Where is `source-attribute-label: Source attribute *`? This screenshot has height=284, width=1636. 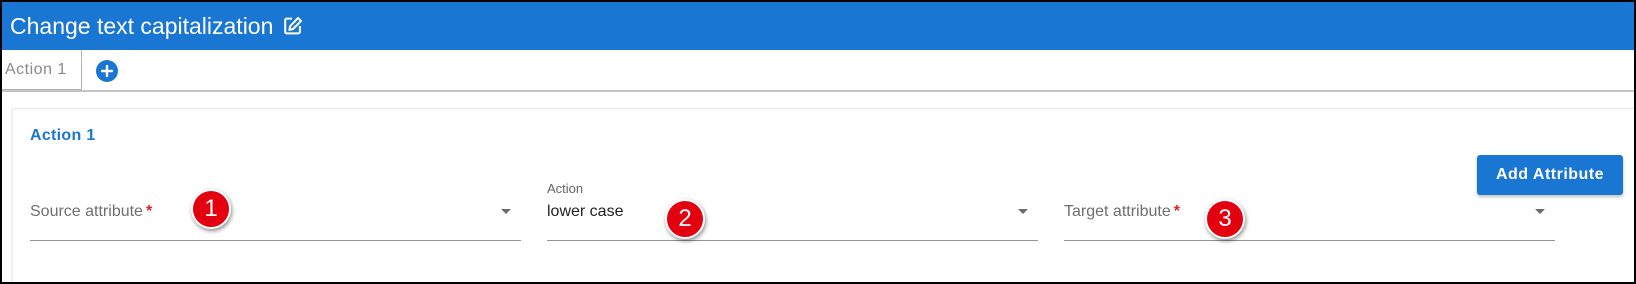
source-attribute-label: Source attribute * is located at coordinates (91, 211).